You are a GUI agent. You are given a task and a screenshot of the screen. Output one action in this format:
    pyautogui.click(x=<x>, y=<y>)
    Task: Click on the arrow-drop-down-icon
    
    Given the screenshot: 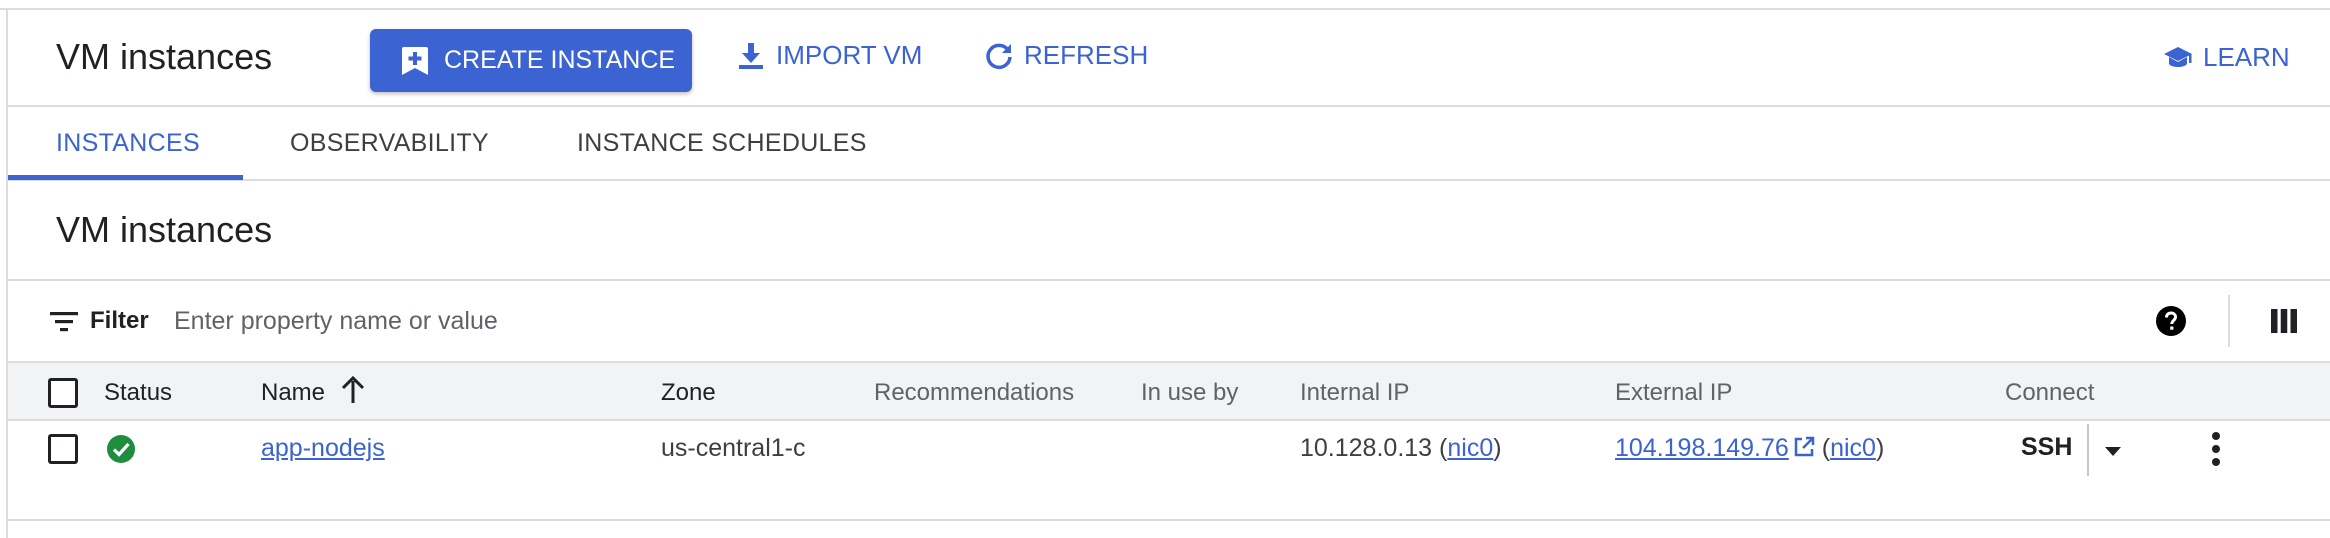 What is the action you would take?
    pyautogui.click(x=2113, y=451)
    